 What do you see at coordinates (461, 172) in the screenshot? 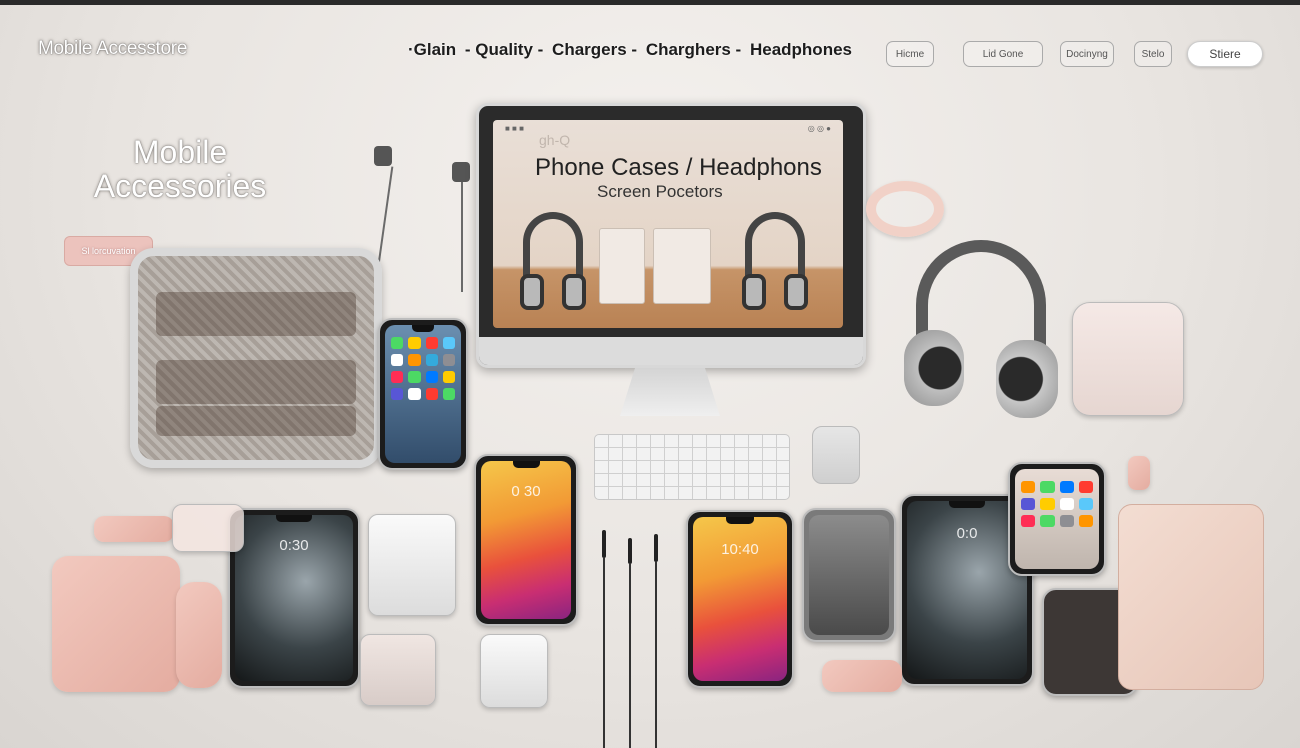
I see `earbud-right-icon` at bounding box center [461, 172].